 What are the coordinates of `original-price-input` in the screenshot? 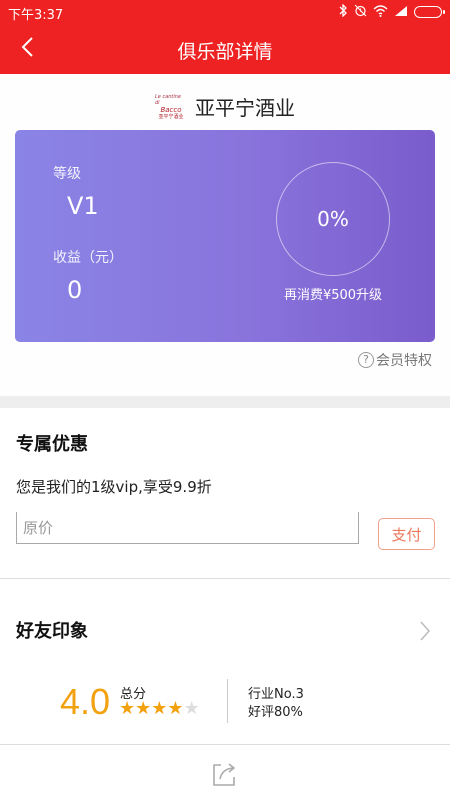 It's located at (187, 528).